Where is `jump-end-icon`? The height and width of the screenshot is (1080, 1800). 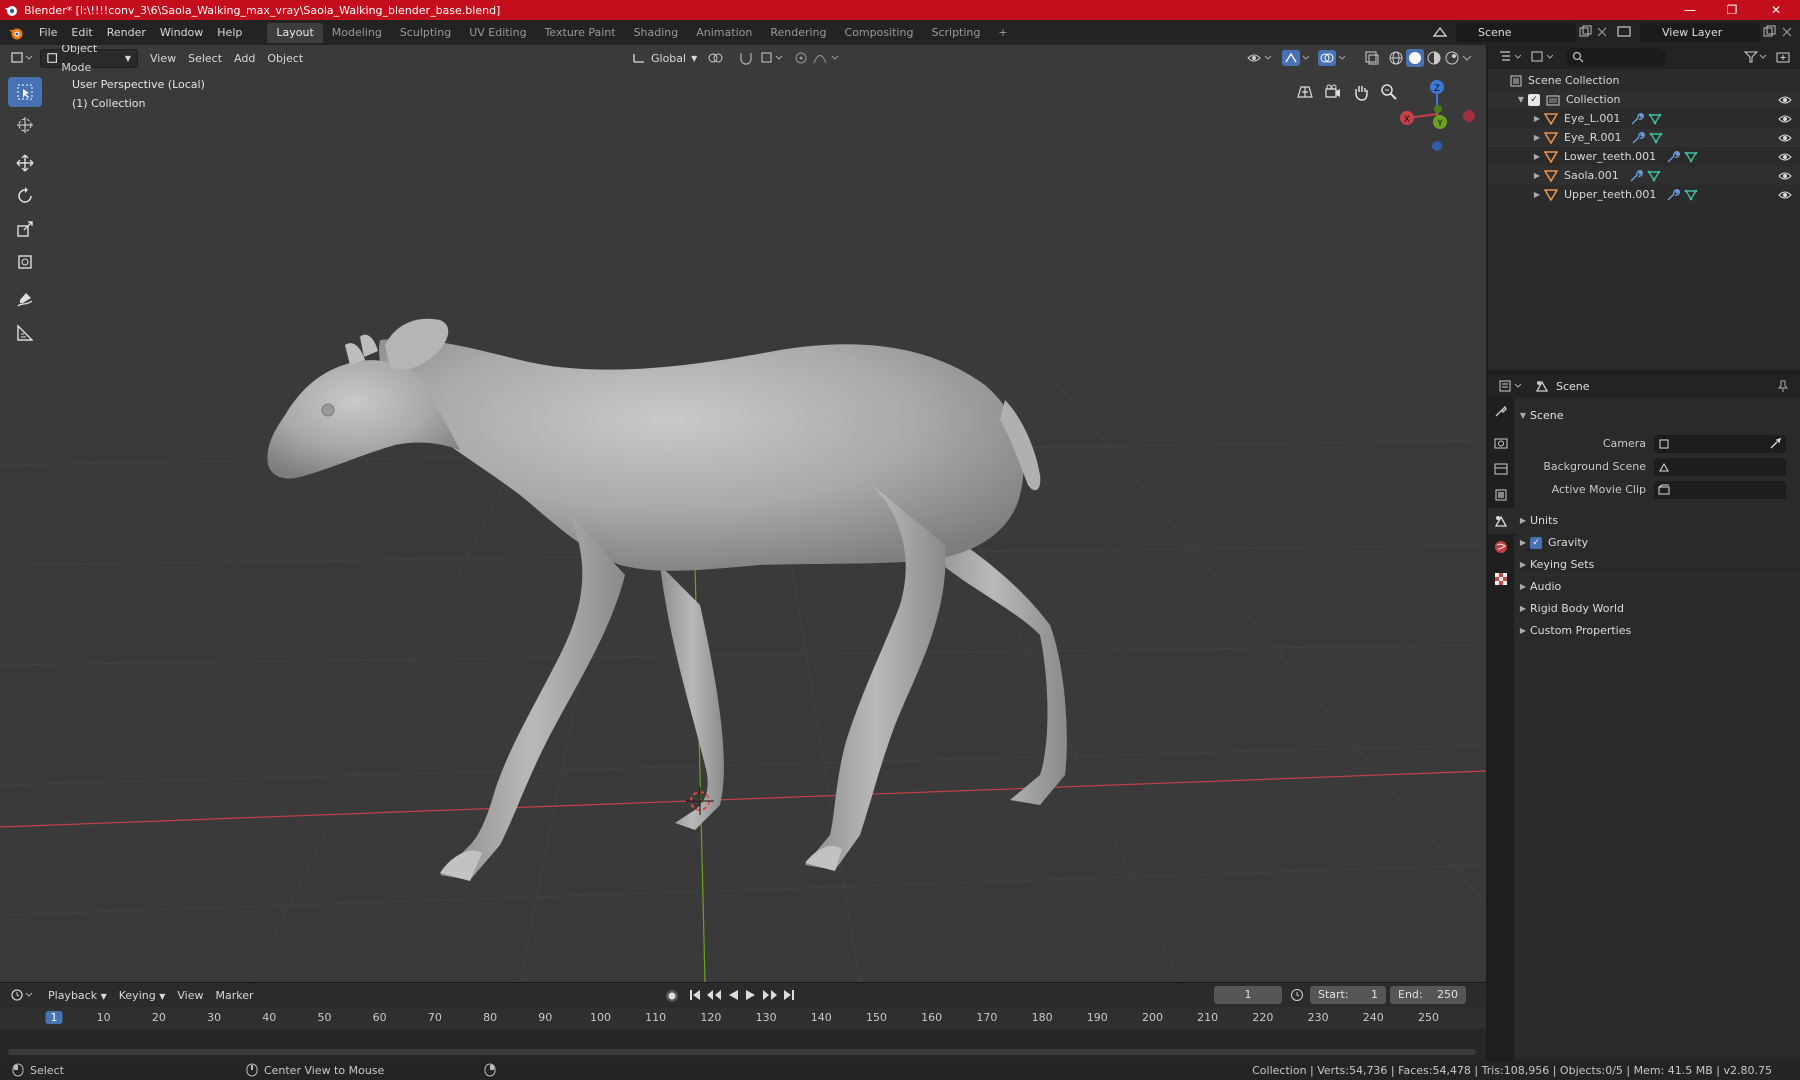
jump-end-icon is located at coordinates (789, 995).